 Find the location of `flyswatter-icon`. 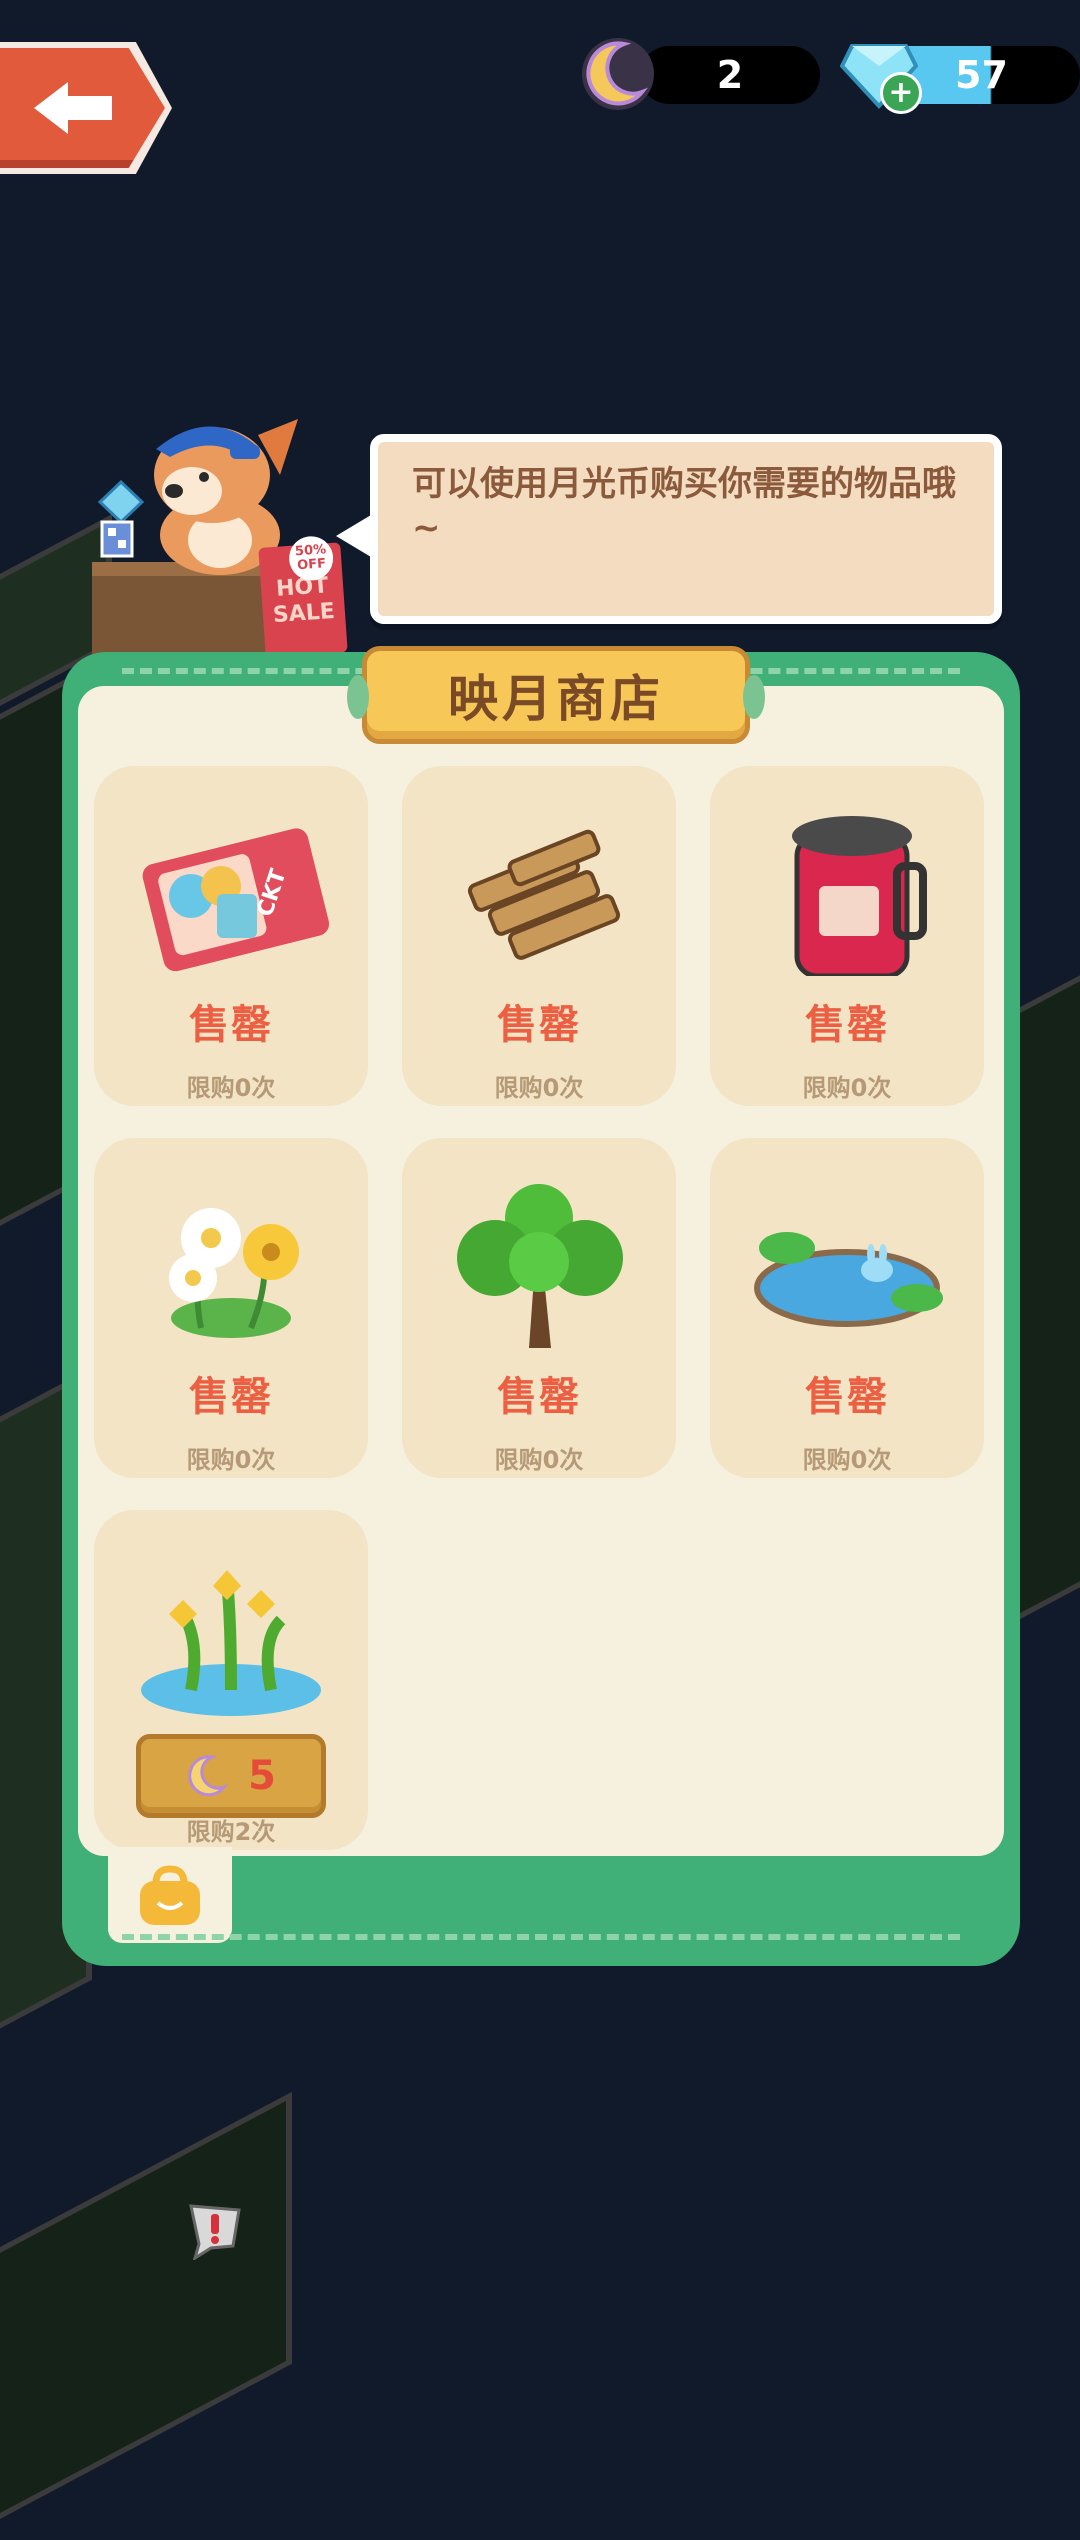

flyswatter-icon is located at coordinates (121, 519).